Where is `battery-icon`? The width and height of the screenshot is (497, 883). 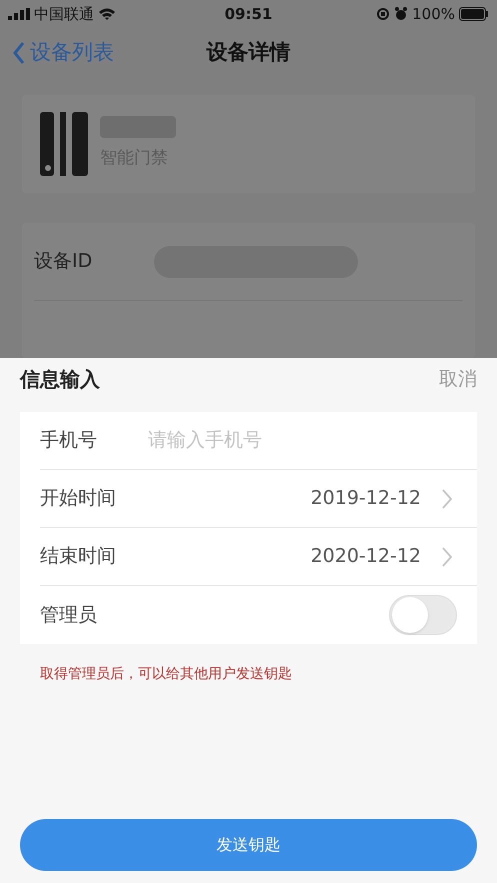
battery-icon is located at coordinates (474, 14).